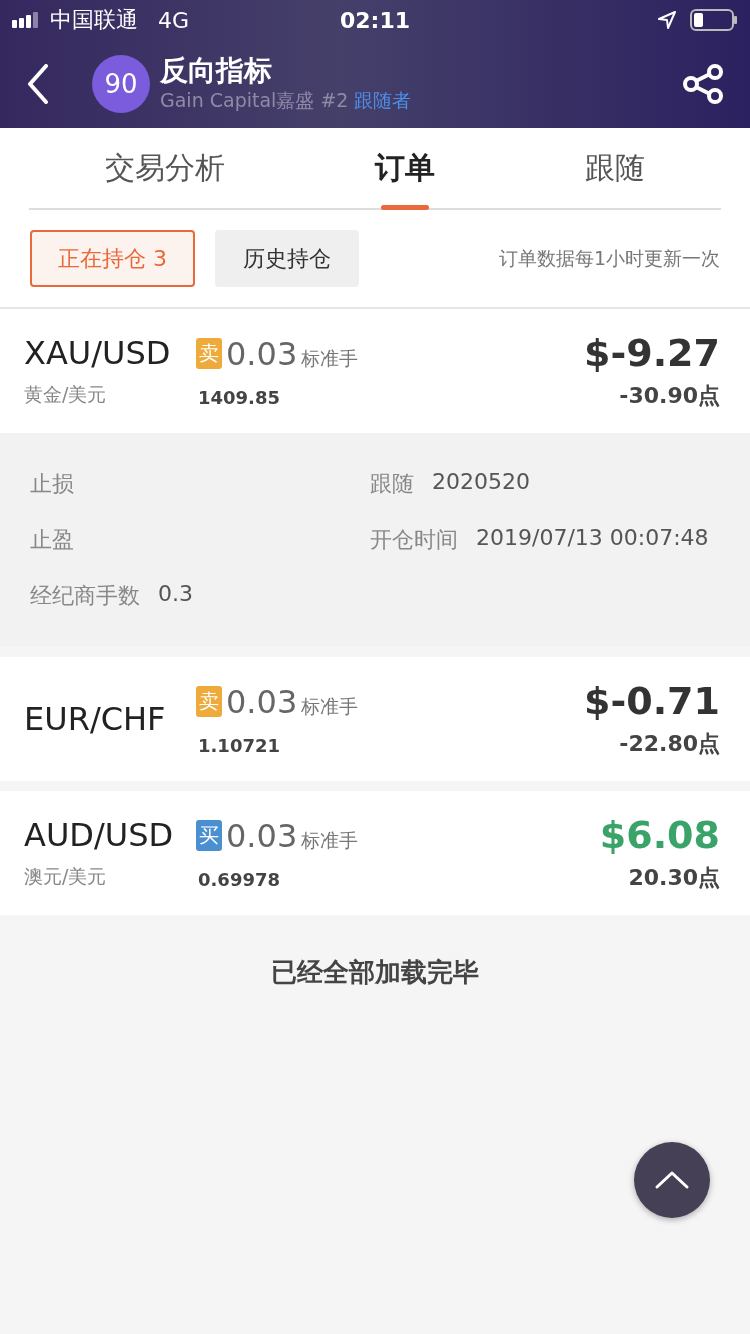 Image resolution: width=750 pixels, height=1334 pixels. What do you see at coordinates (98, 353) in the screenshot?
I see `symbol-label: XAU/USD` at bounding box center [98, 353].